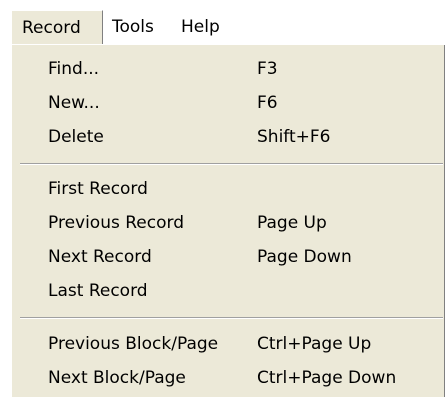 This screenshot has height=397, width=445. What do you see at coordinates (76, 137) in the screenshot?
I see `menu-item-label: Delete` at bounding box center [76, 137].